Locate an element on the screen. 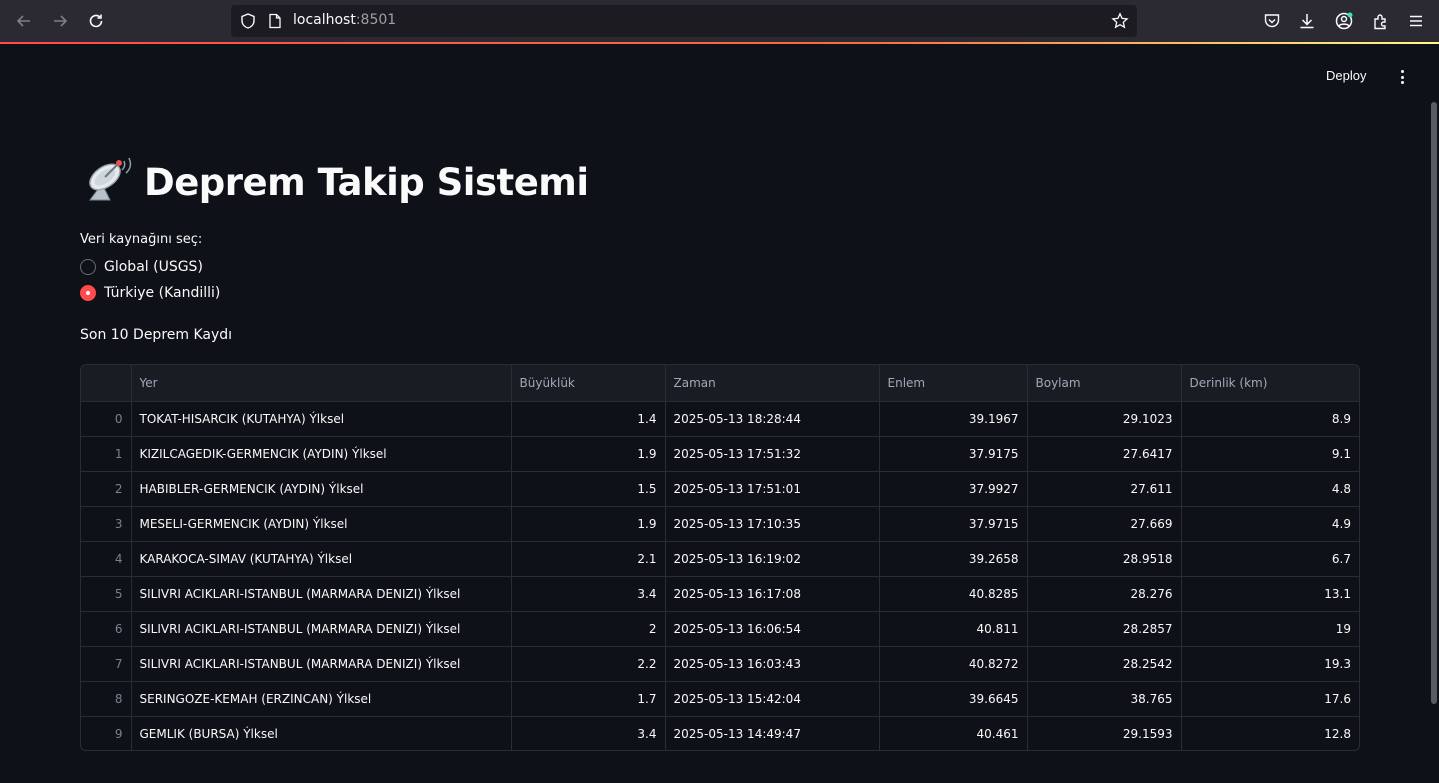 Image resolution: width=1439 pixels, height=783 pixels. cell-boylam: 27.6417 is located at coordinates (1104, 454).